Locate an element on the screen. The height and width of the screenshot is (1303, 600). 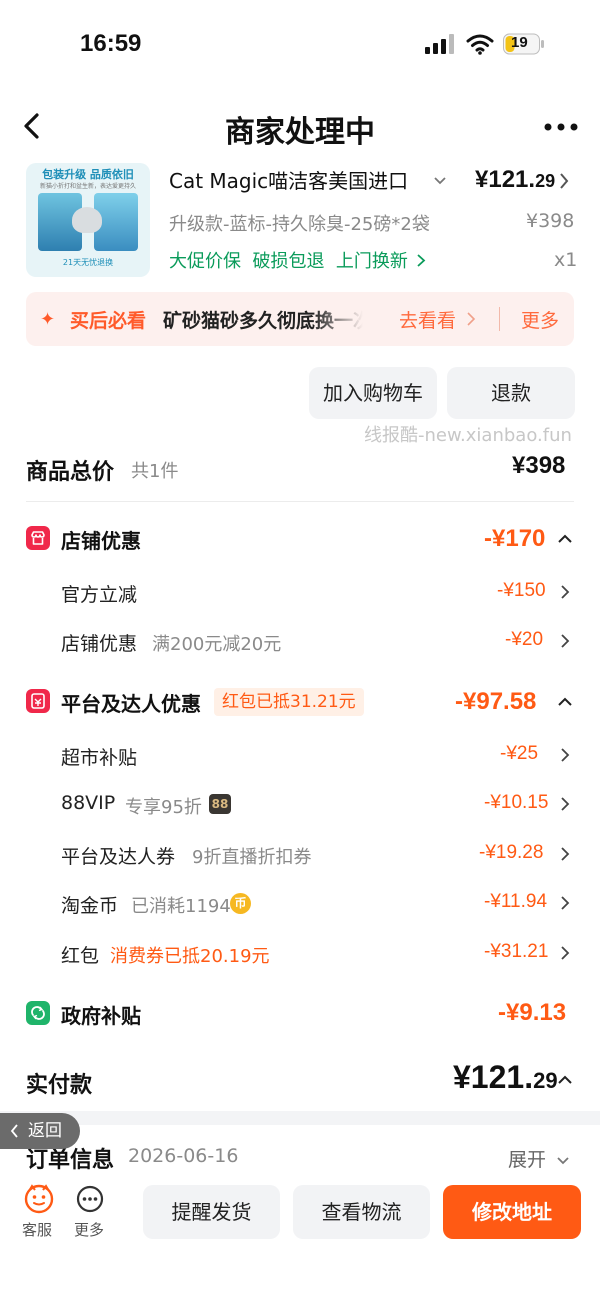
total-value: ¥398 is located at coordinates (539, 465).